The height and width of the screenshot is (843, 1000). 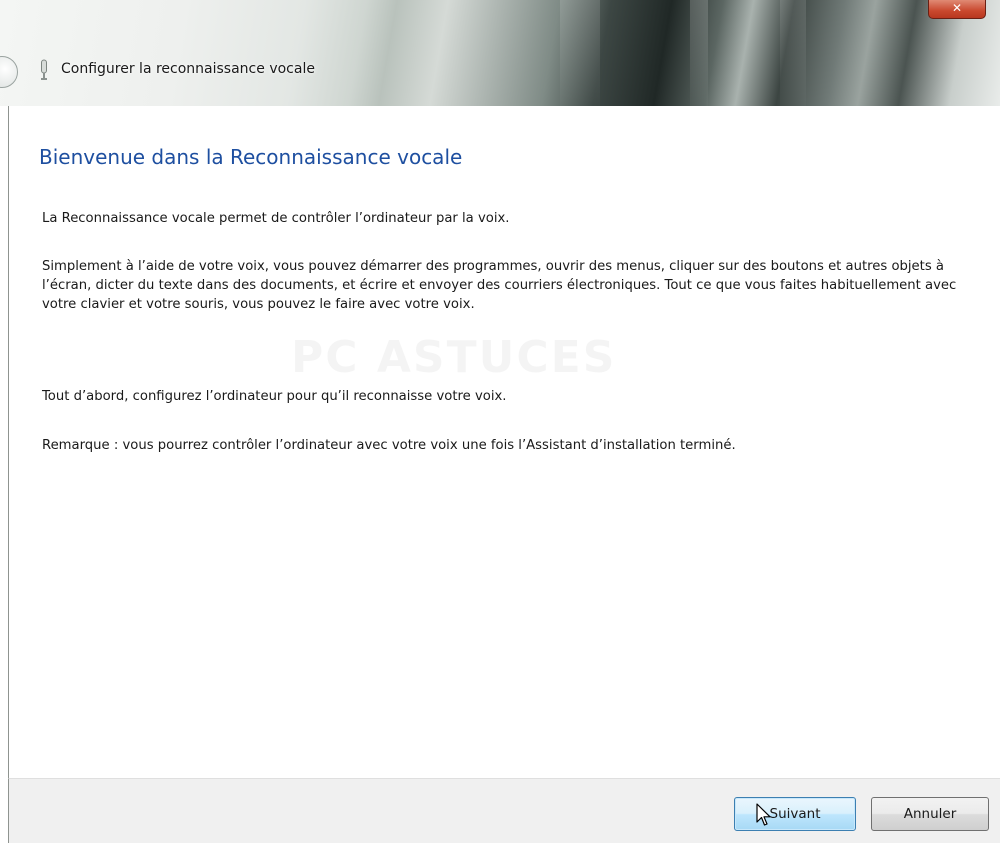 What do you see at coordinates (9, 72) in the screenshot?
I see `back-button` at bounding box center [9, 72].